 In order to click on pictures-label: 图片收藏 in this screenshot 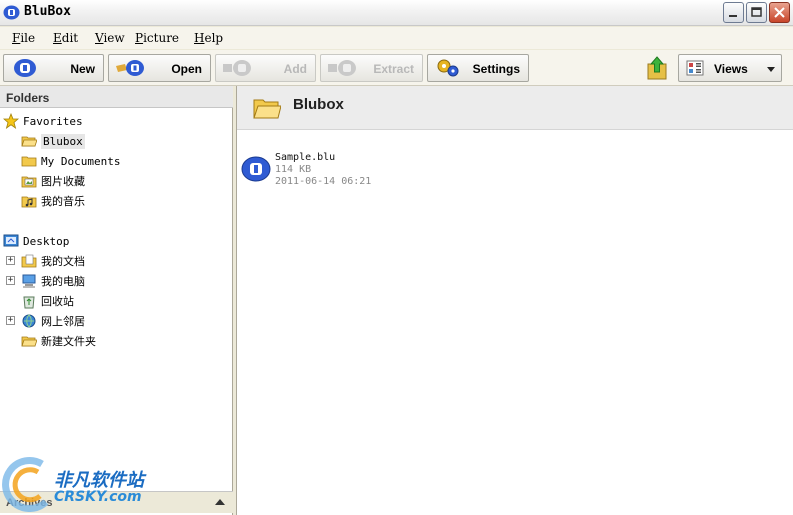, I will do `click(63, 181)`.